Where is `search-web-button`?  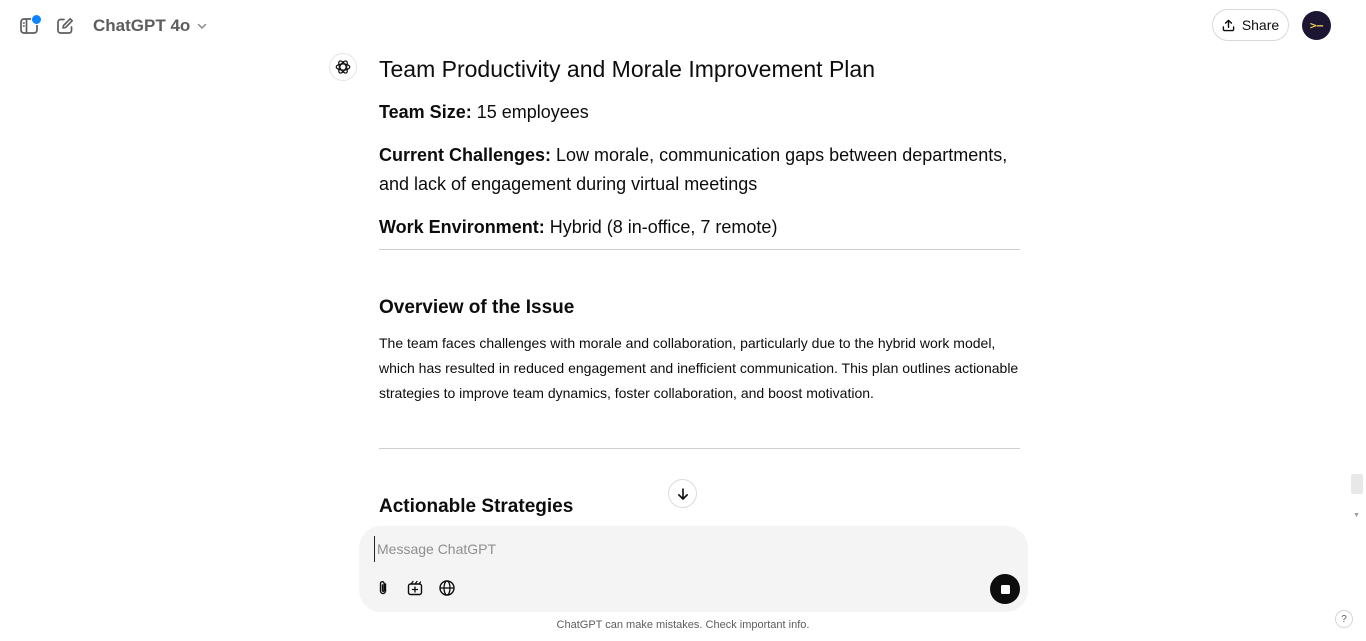
search-web-button is located at coordinates (447, 588).